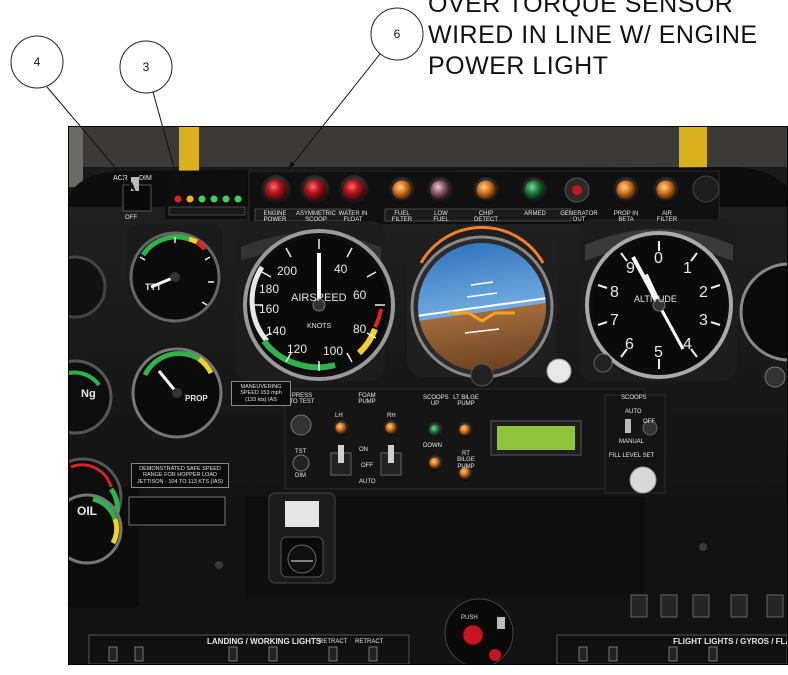 Image resolution: width=788 pixels, height=675 pixels. Describe the element at coordinates (634, 398) in the screenshot. I see `scoops-label: SCOOPS` at that location.